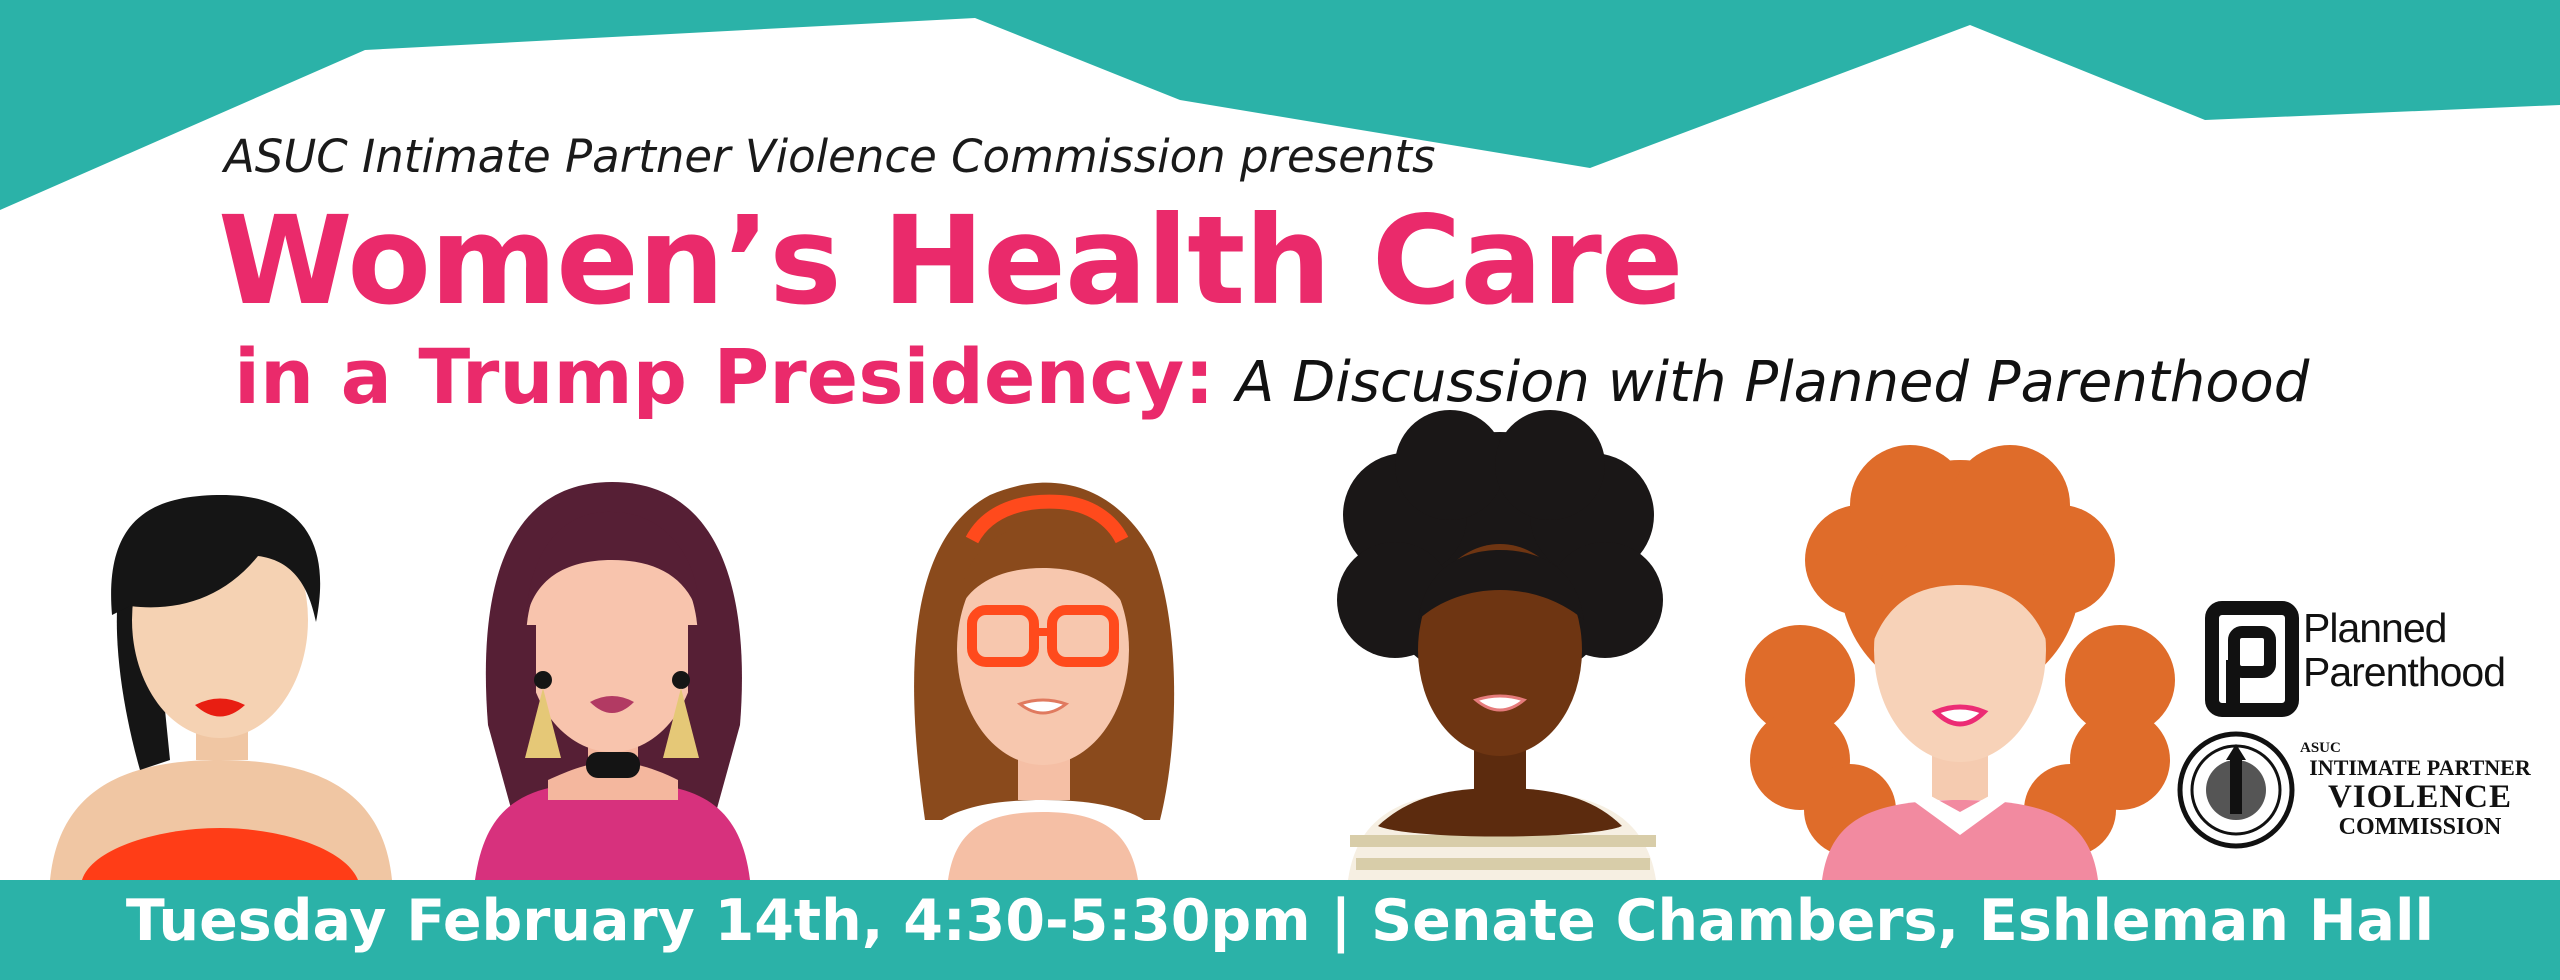  What do you see at coordinates (951, 261) in the screenshot?
I see `event-title: Women’s Health Care` at bounding box center [951, 261].